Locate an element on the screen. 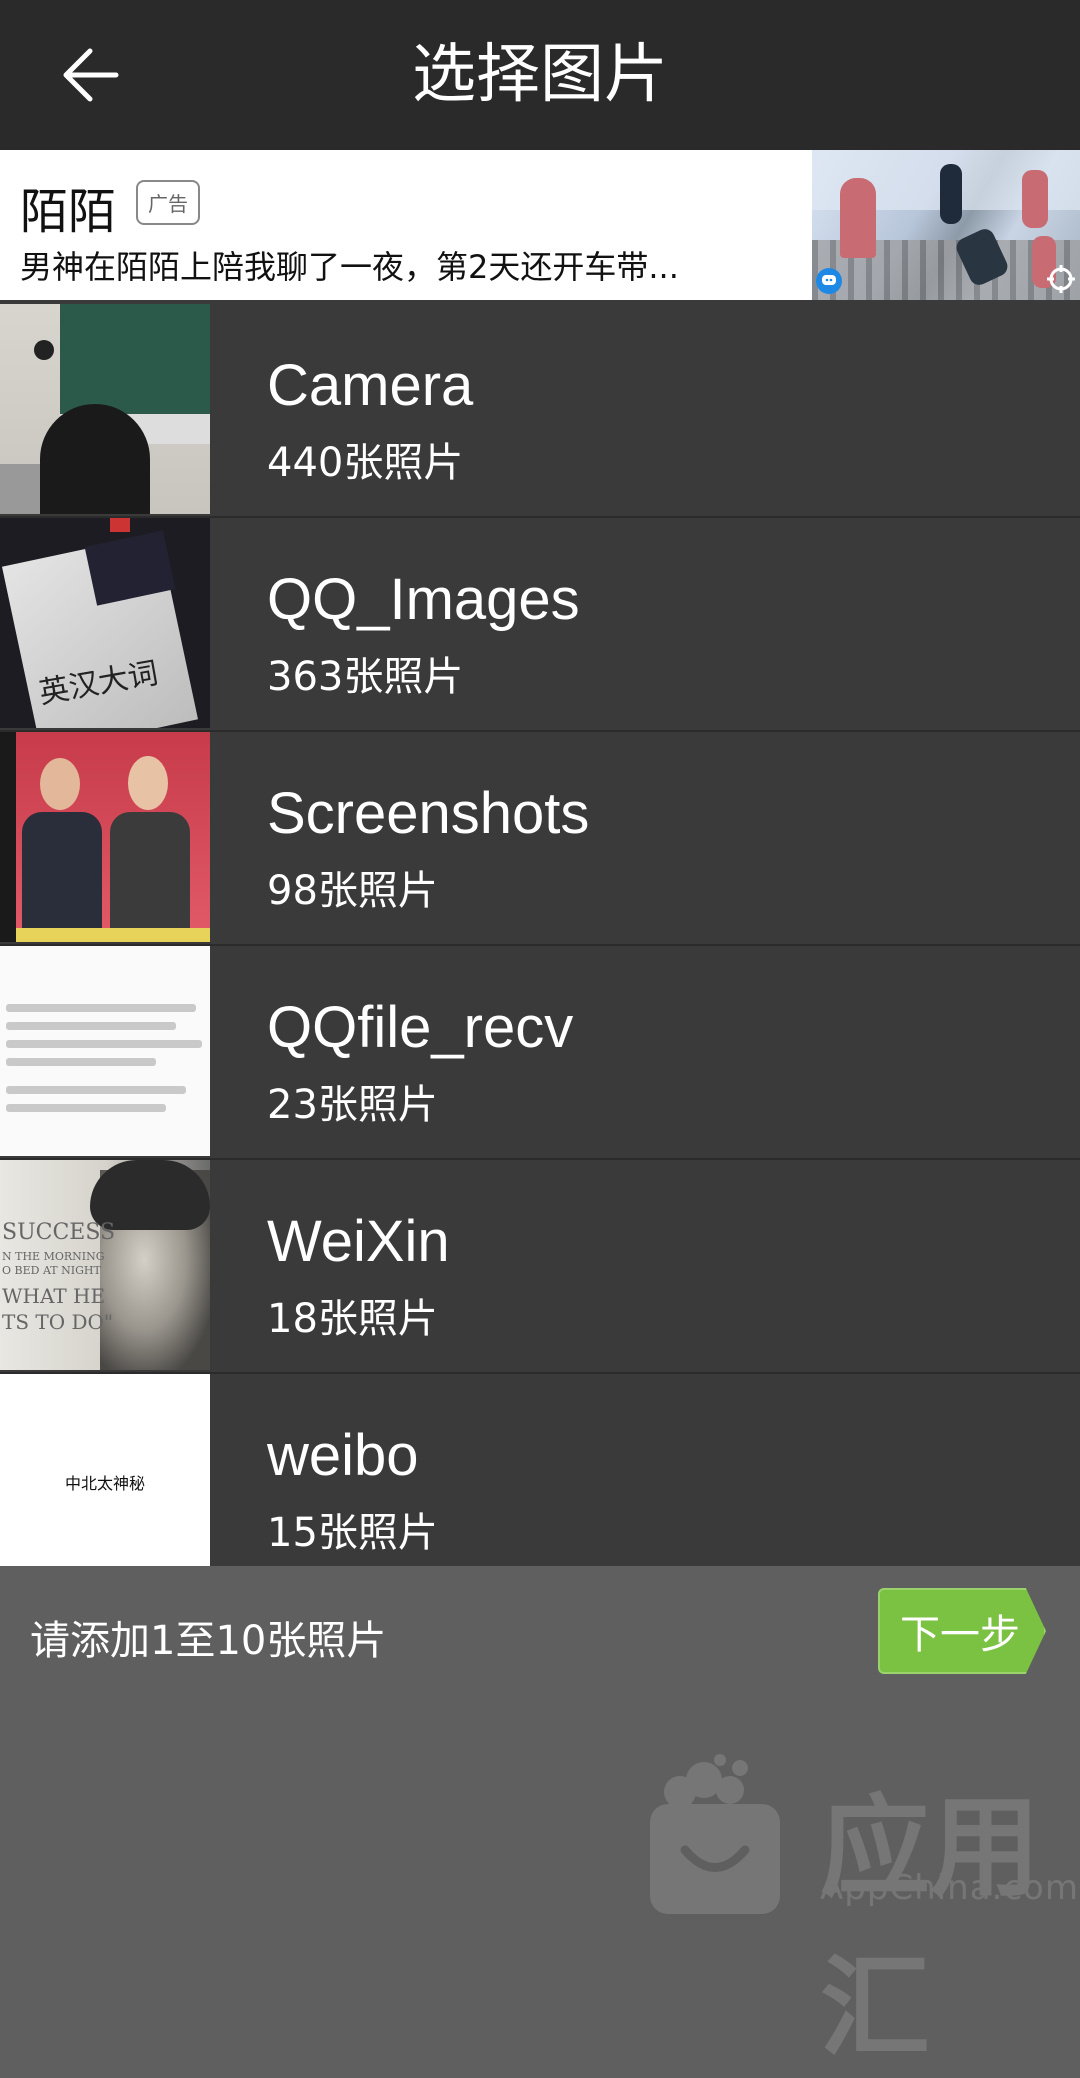 This screenshot has width=1080, height=2078. album-name: WeiXin is located at coordinates (358, 1241).